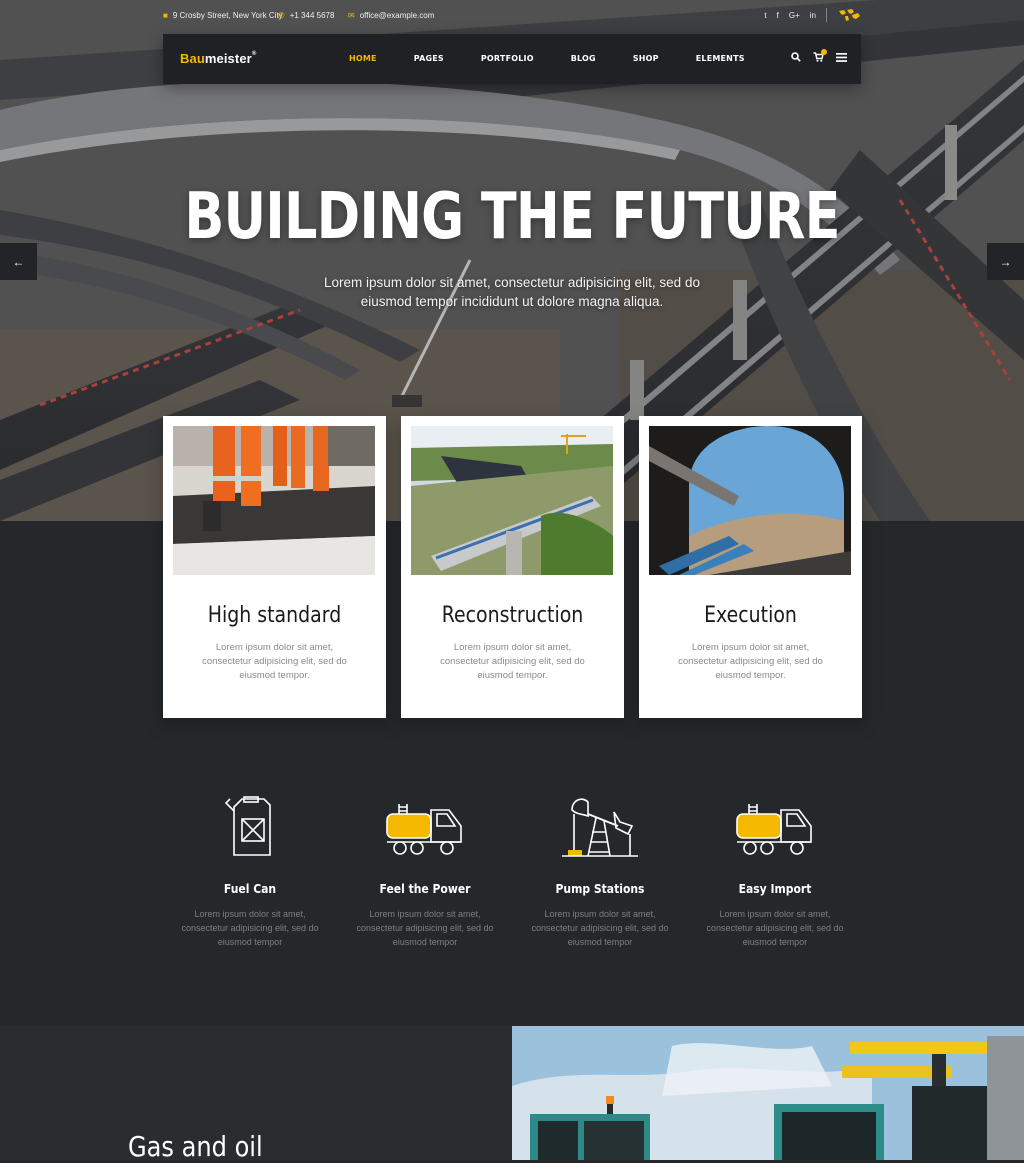 Image resolution: width=1024 pixels, height=1163 pixels. I want to click on menu-item-blog: BLOG, so click(583, 58).